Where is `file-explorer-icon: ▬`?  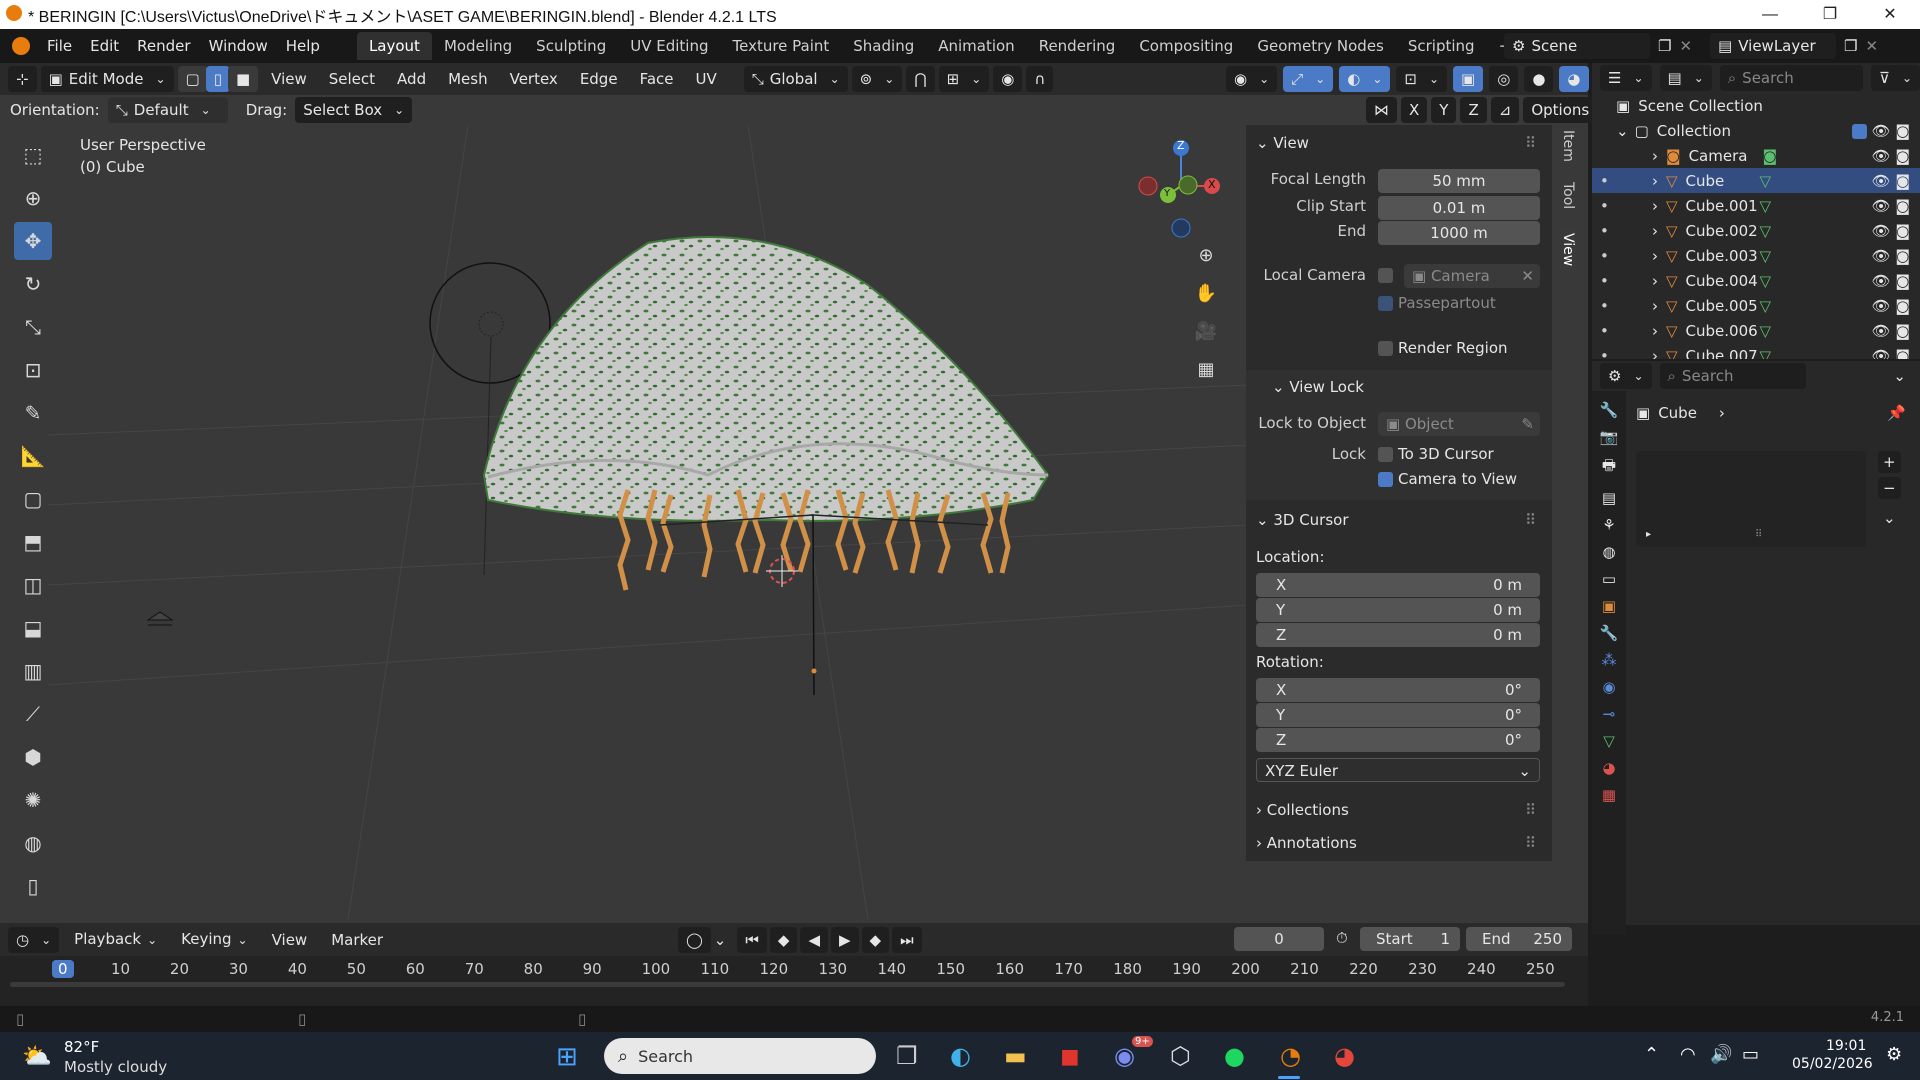 file-explorer-icon: ▬ is located at coordinates (1015, 1056).